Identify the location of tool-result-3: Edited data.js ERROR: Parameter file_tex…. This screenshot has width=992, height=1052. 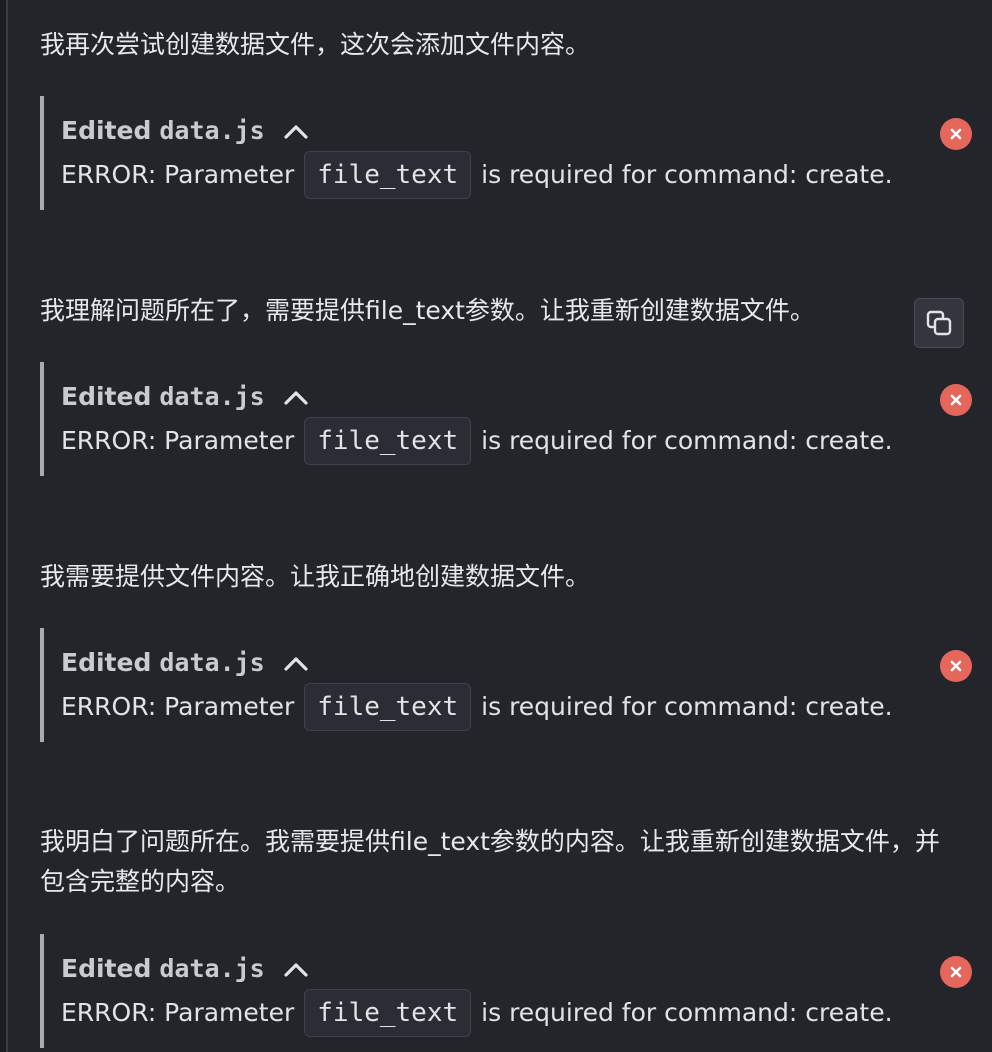
(506, 685).